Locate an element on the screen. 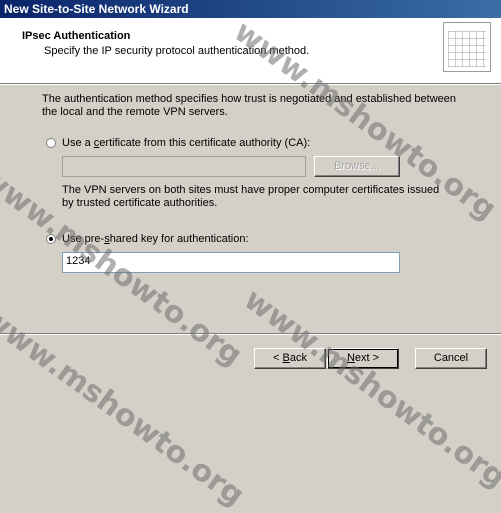  psk-radio-label: Use pre-shared key for authentication: is located at coordinates (155, 239).